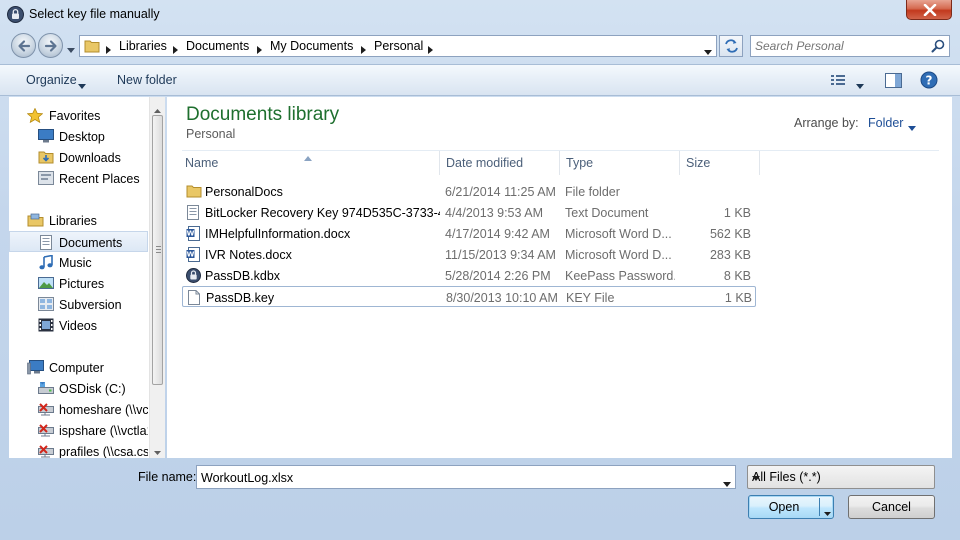 This screenshot has height=540, width=960. What do you see at coordinates (498, 276) in the screenshot?
I see `file-date: 5/28/2014 2:26 PM` at bounding box center [498, 276].